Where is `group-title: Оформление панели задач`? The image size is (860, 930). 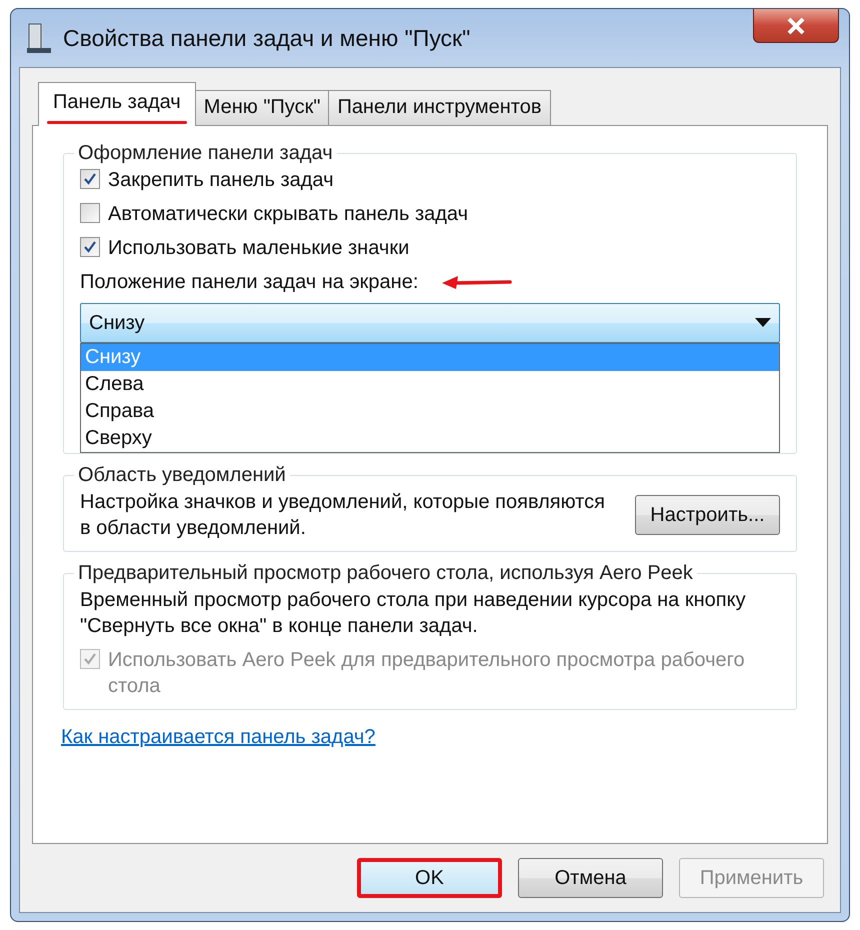
group-title: Оформление панели задач is located at coordinates (205, 153).